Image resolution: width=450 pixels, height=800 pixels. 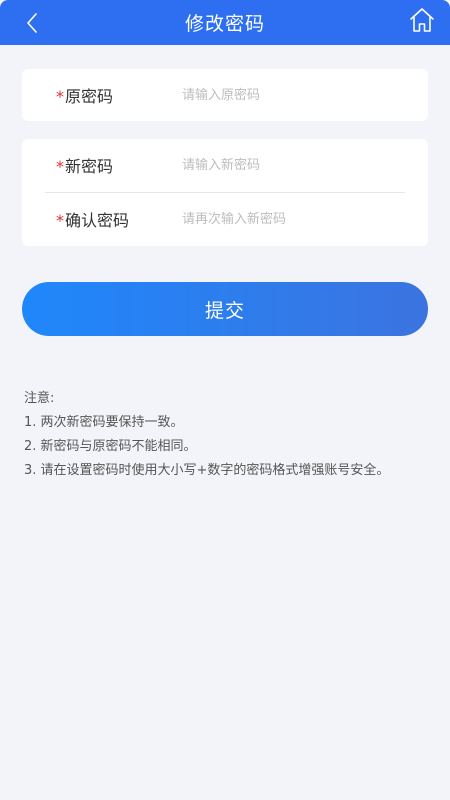 I want to click on page-title: 修改密码, so click(x=224, y=24).